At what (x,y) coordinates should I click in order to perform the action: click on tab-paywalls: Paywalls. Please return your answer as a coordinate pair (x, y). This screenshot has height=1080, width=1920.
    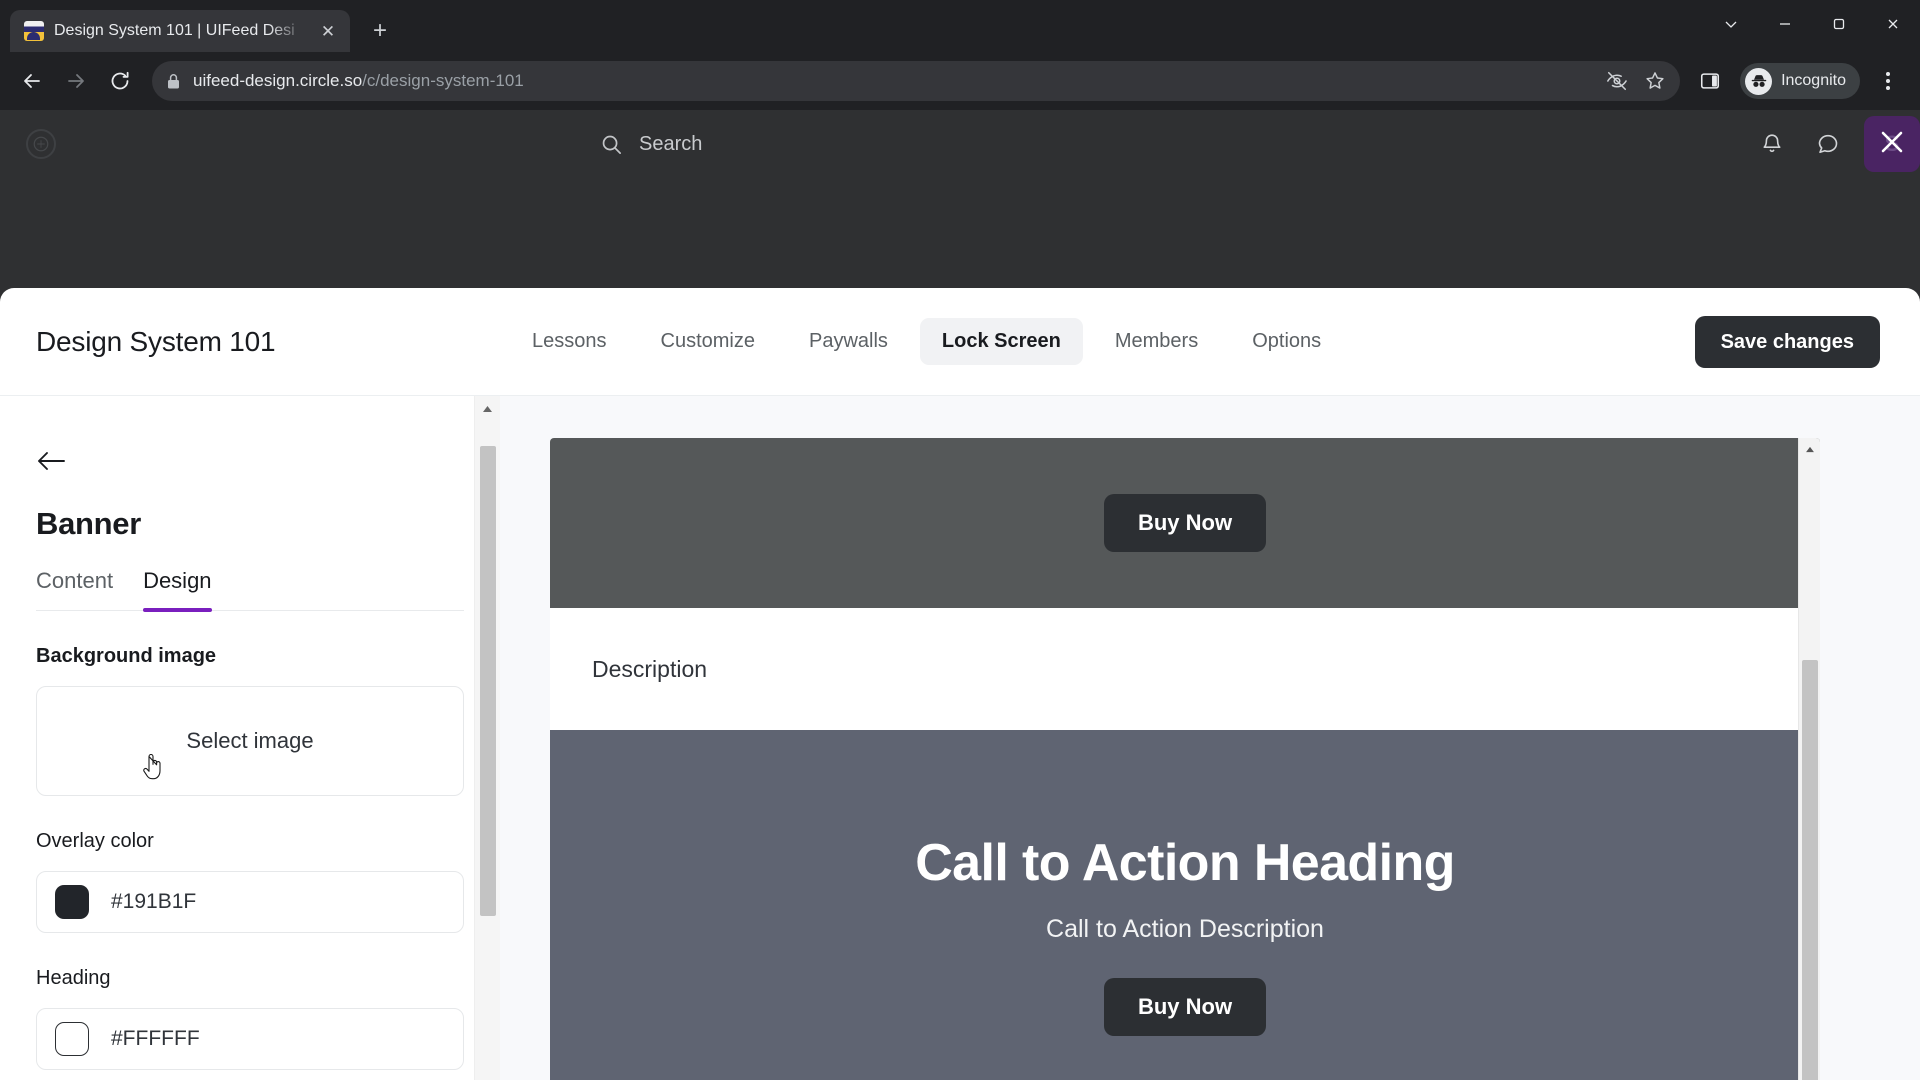
    Looking at the image, I should click on (848, 341).